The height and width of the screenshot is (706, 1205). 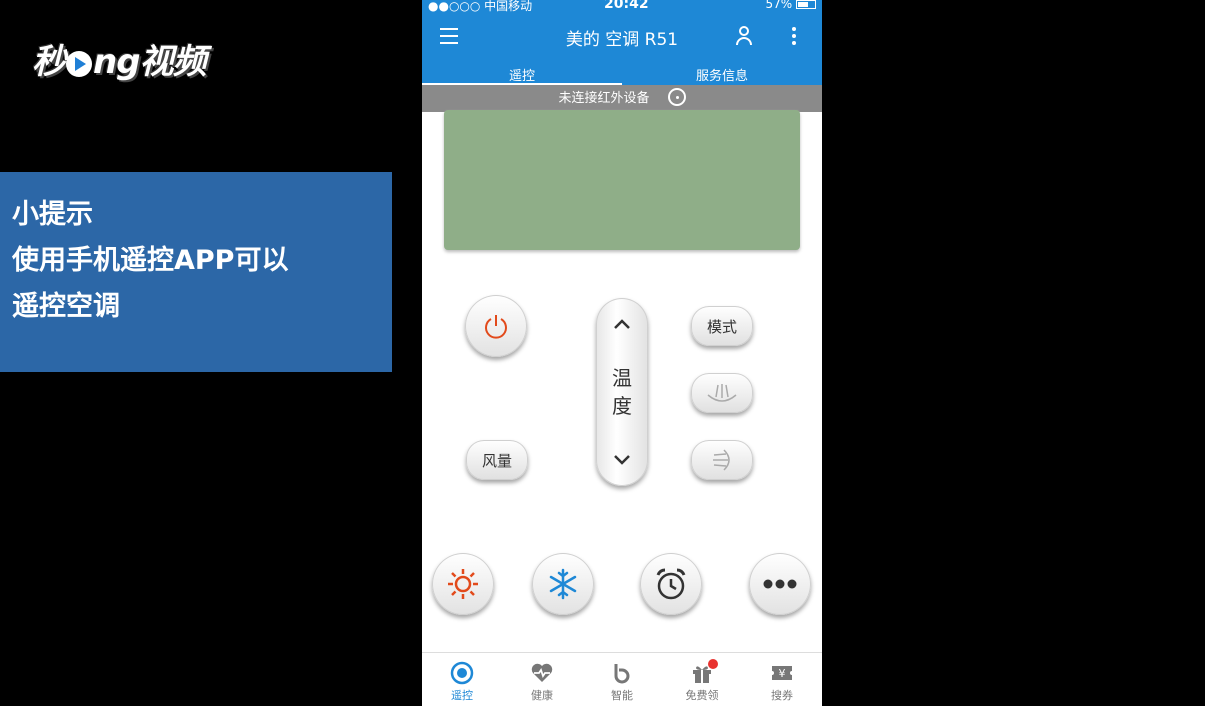 I want to click on user-icon, so click(x=744, y=37).